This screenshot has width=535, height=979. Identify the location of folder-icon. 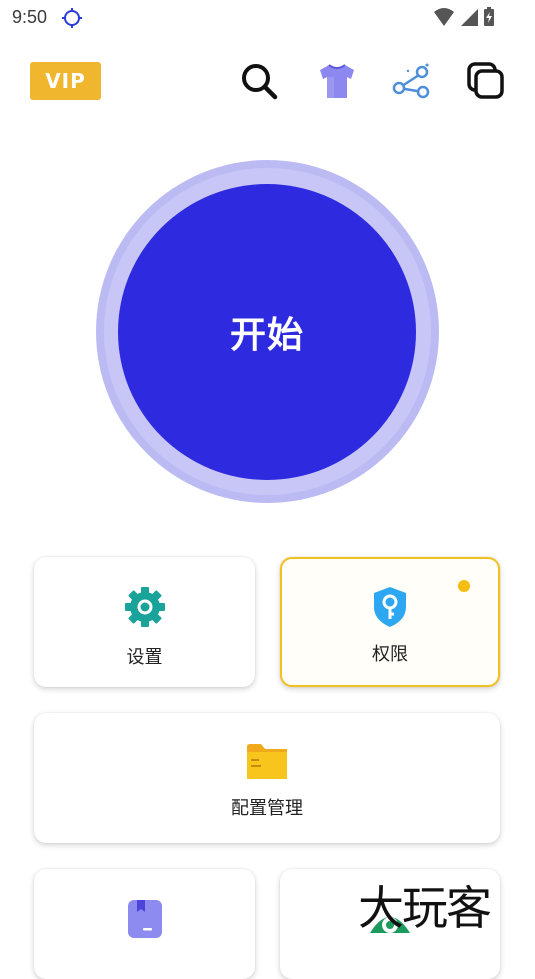
(267, 761).